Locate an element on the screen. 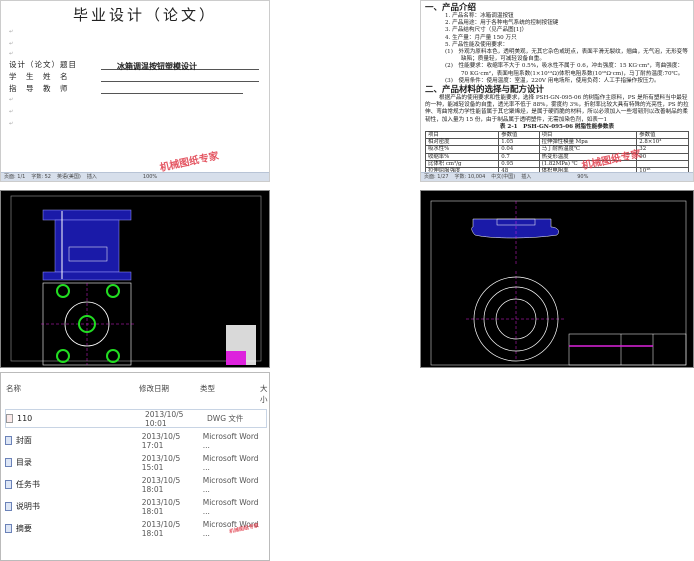 The width and height of the screenshot is (694, 561). table-cell: 收缩率% is located at coordinates (462, 156).